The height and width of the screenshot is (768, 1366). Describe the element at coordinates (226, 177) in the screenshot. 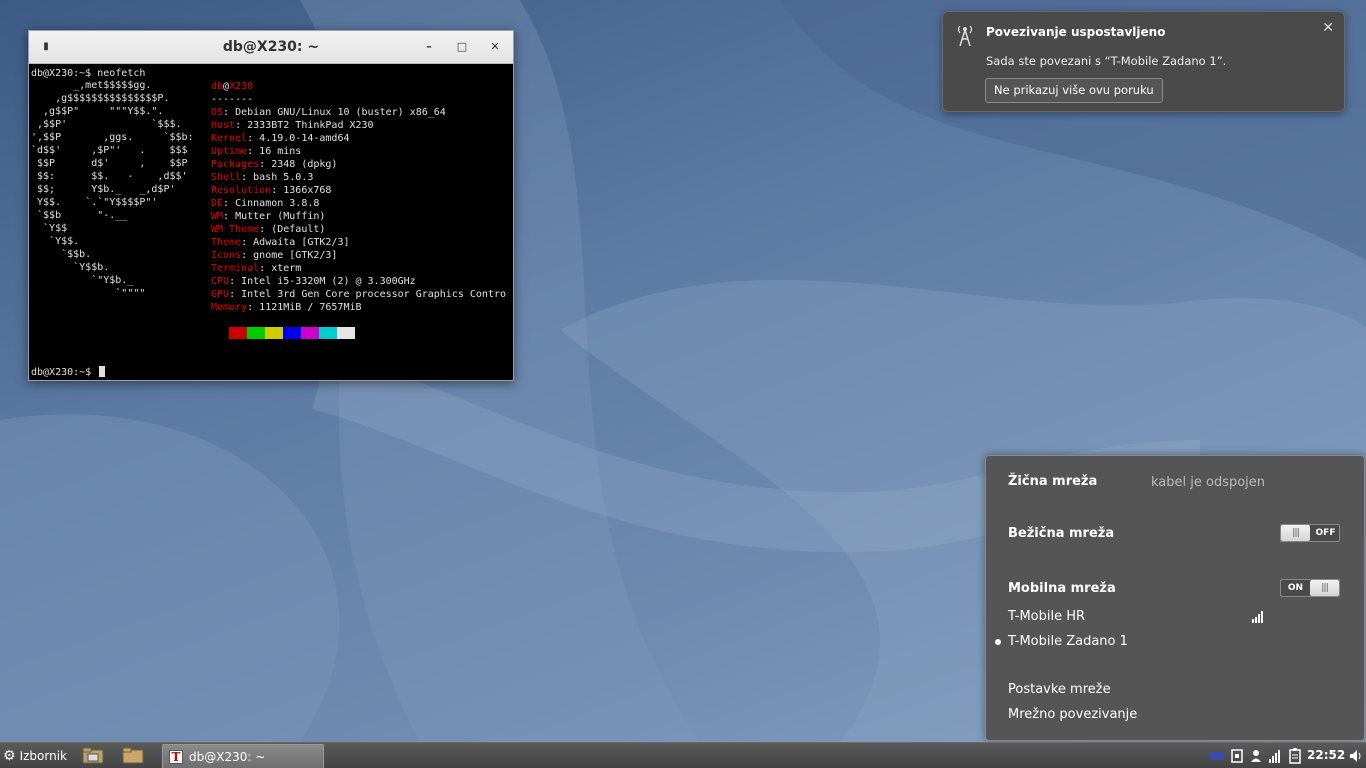

I see `info-key: Shell` at that location.